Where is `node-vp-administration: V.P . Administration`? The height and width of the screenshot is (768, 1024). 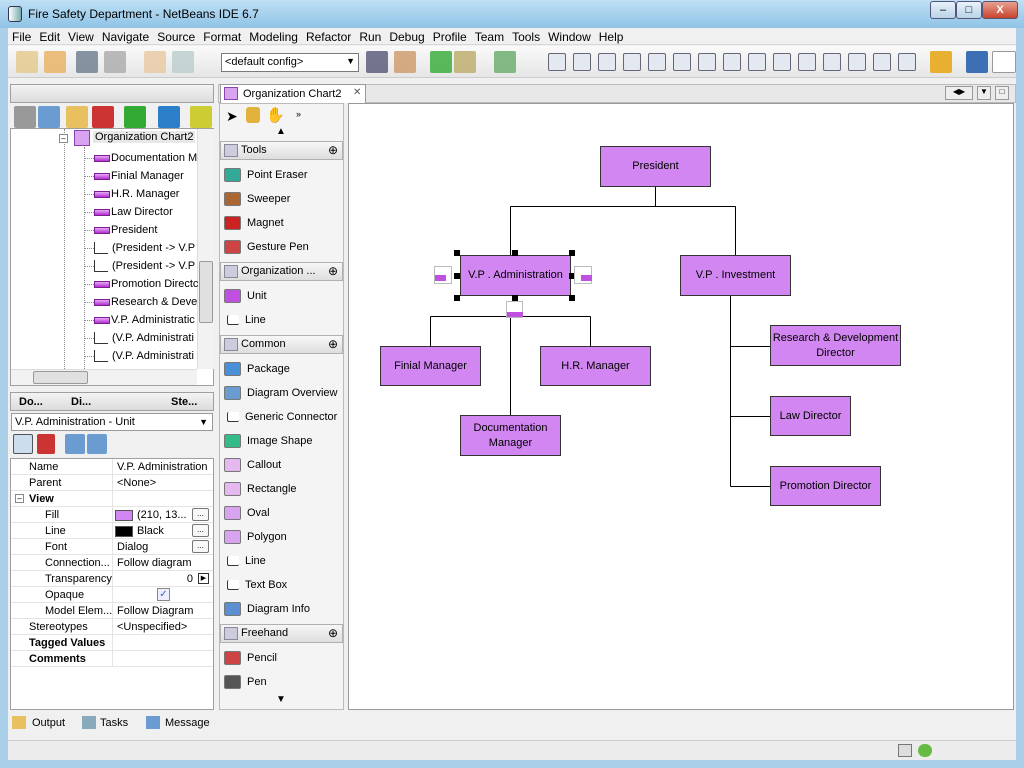 node-vp-administration: V.P . Administration is located at coordinates (515, 275).